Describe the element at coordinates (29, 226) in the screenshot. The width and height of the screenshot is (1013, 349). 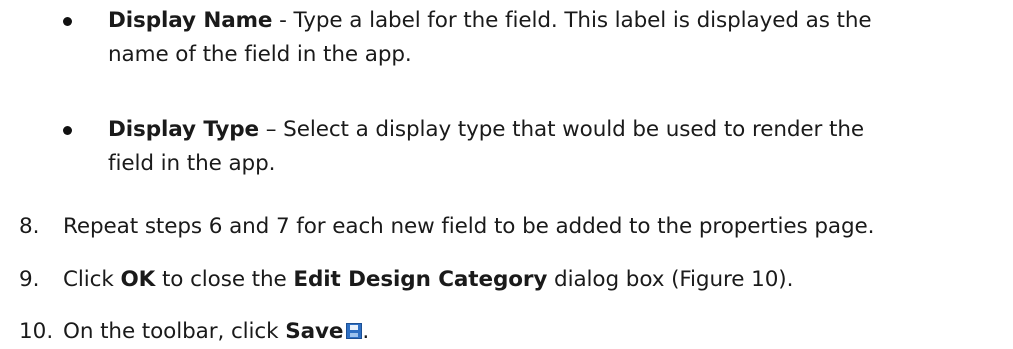
I see `step-number: 8.` at that location.